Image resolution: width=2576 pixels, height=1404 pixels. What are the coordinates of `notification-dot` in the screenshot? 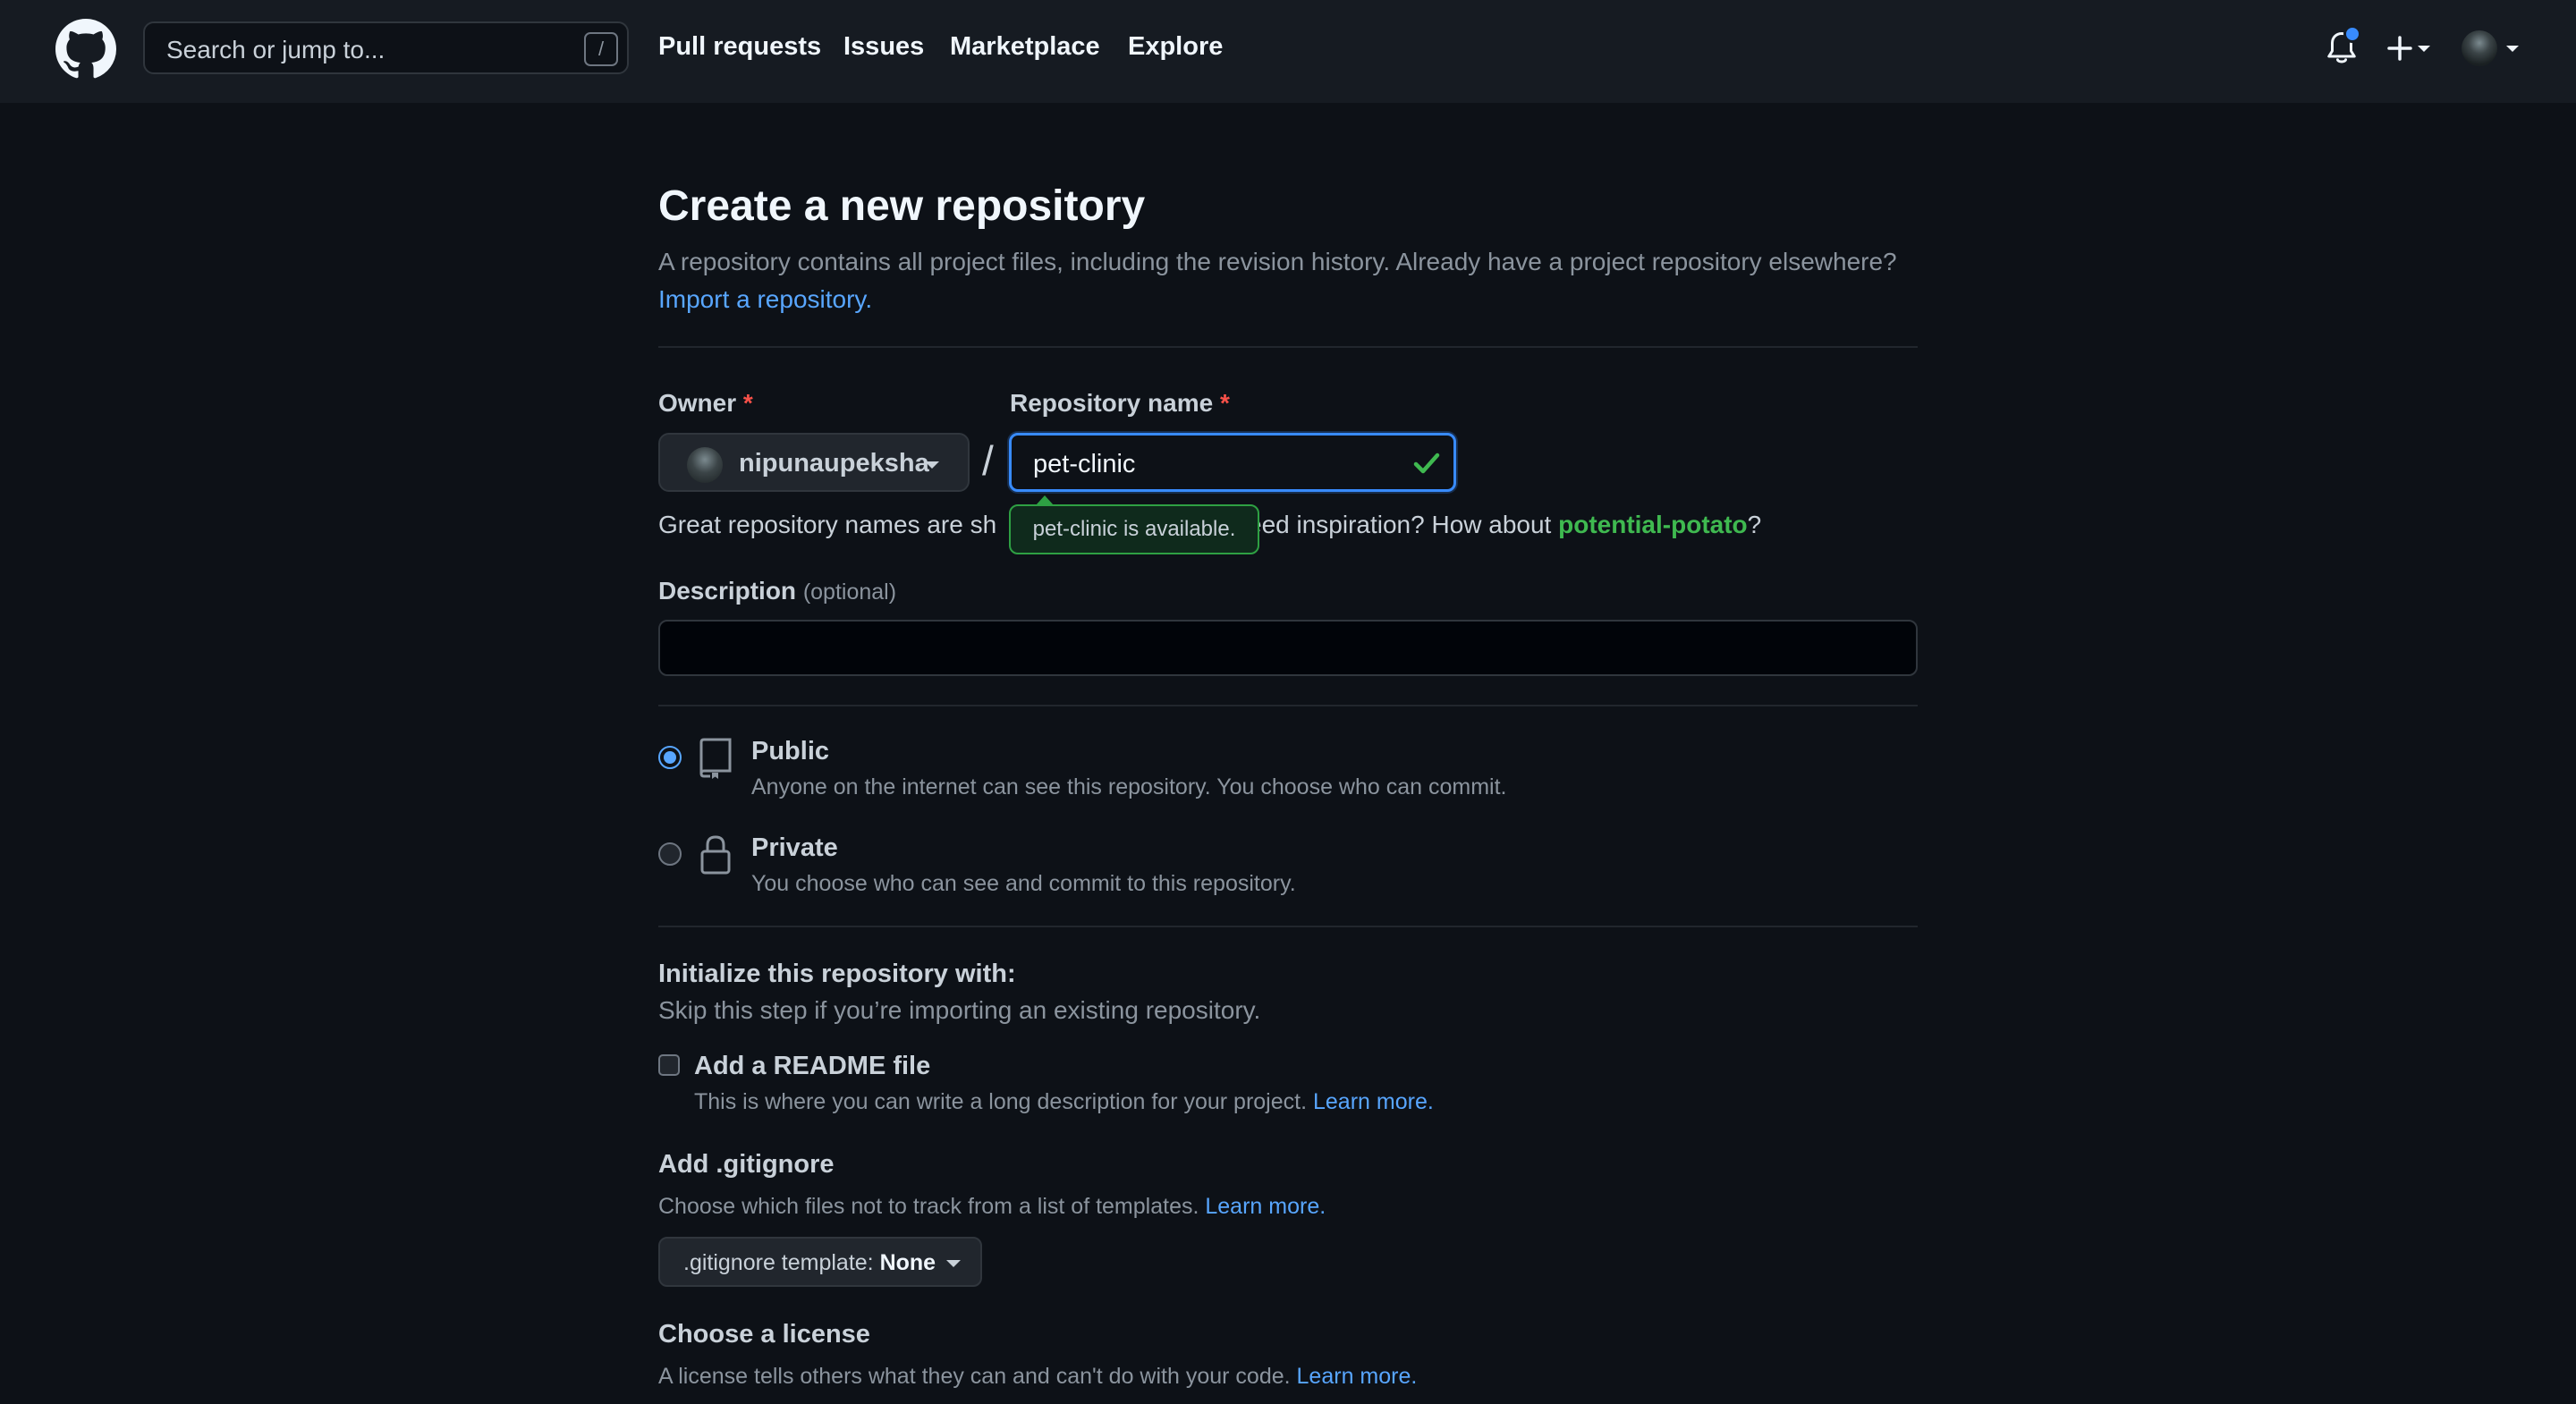 It's located at (2352, 34).